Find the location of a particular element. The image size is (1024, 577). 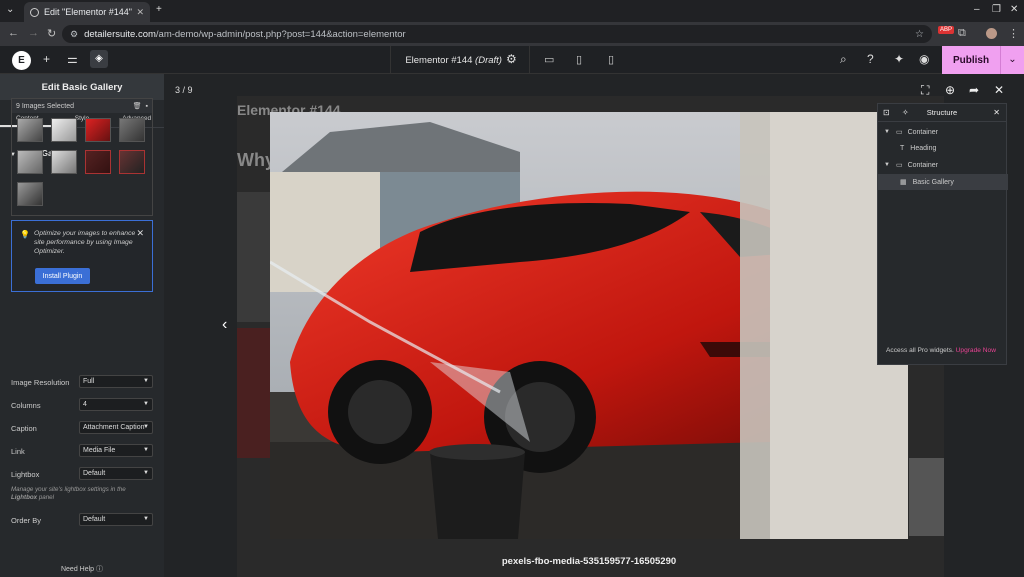

gallery-control: 9 Images Selected 🗑 ▪ is located at coordinates (82, 157).